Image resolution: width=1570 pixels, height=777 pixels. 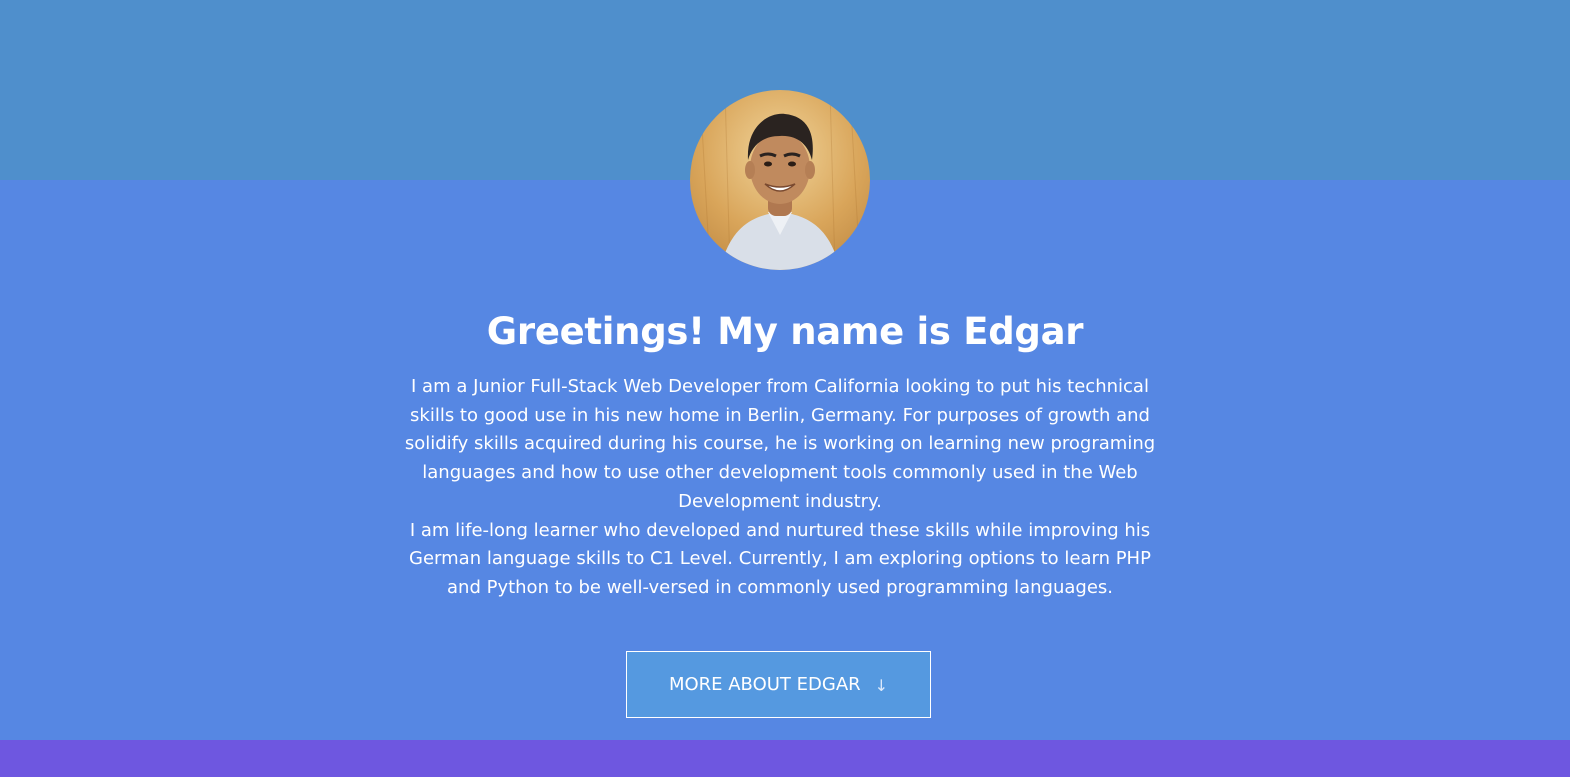 What do you see at coordinates (785, 758) in the screenshot?
I see `next-section-band` at bounding box center [785, 758].